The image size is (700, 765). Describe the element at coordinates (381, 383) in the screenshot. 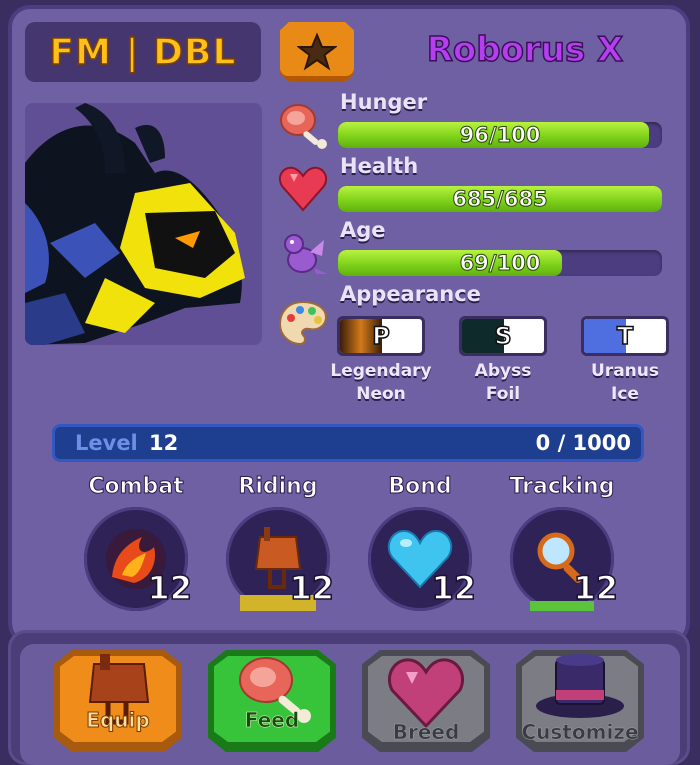

I see `appearance-primary-name: Legendary Neon` at that location.